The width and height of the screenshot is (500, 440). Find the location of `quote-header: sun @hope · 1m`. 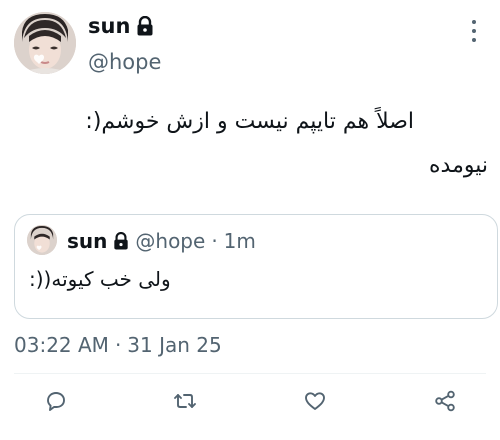

quote-header: sun @hope · 1m is located at coordinates (161, 241).